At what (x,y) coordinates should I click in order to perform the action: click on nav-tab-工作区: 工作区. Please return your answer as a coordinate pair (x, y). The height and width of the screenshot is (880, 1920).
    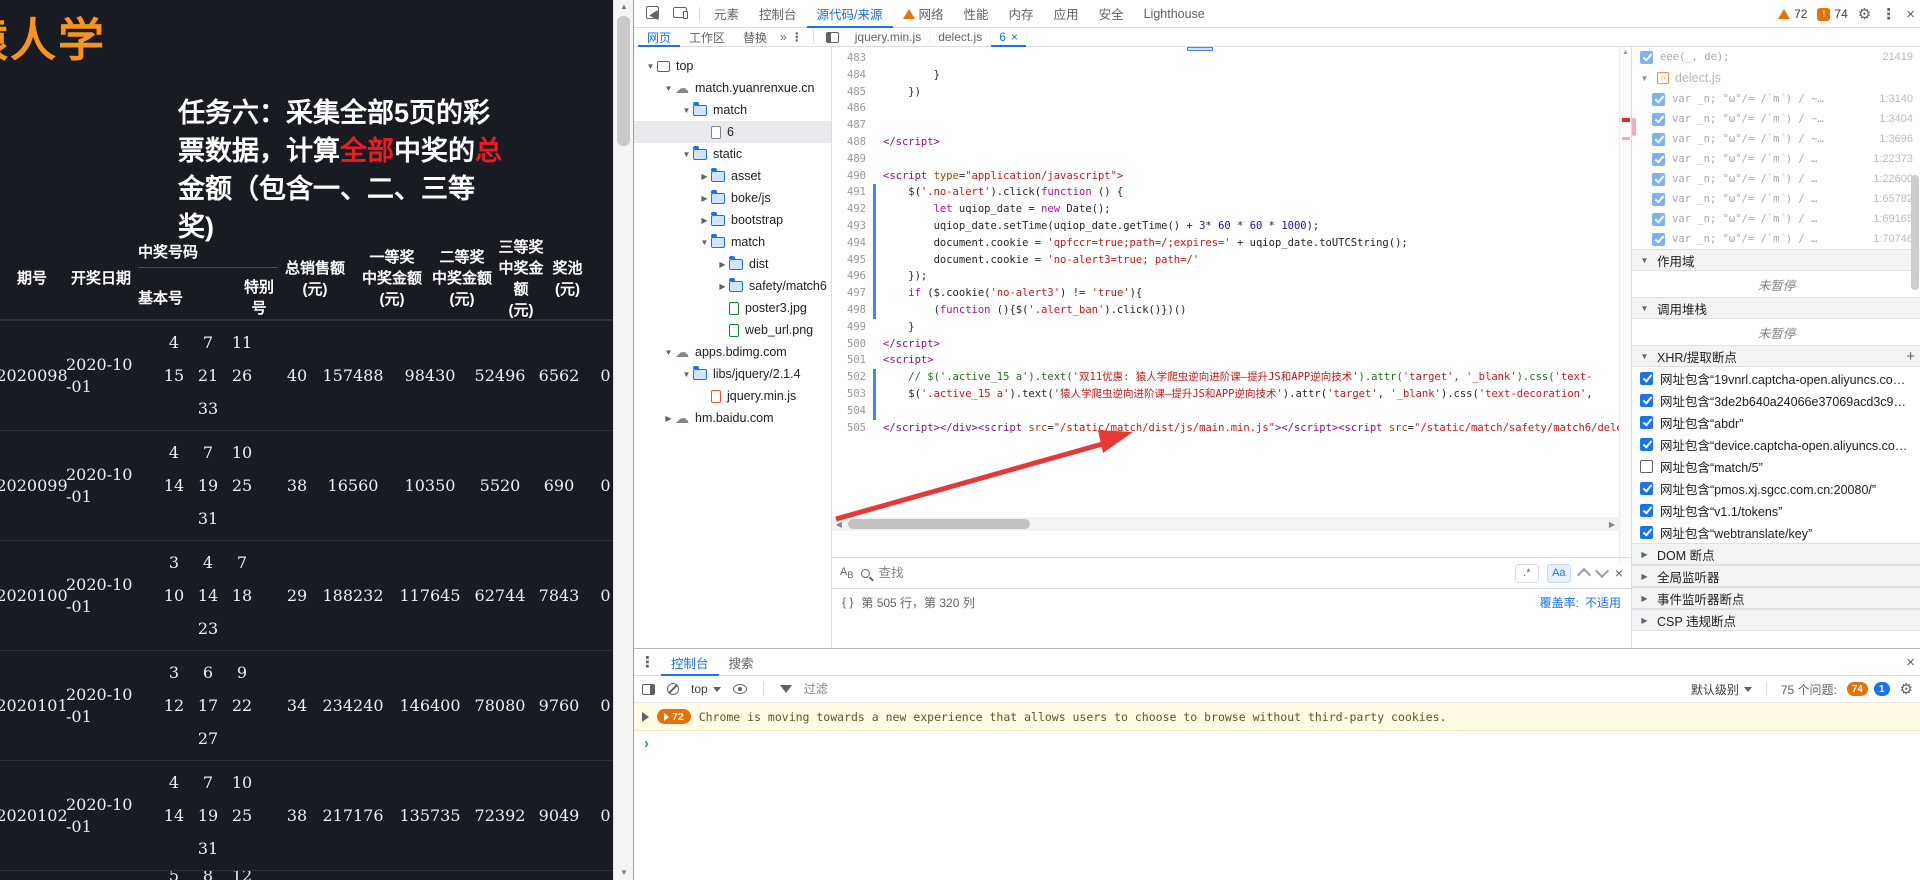
    Looking at the image, I should click on (707, 37).